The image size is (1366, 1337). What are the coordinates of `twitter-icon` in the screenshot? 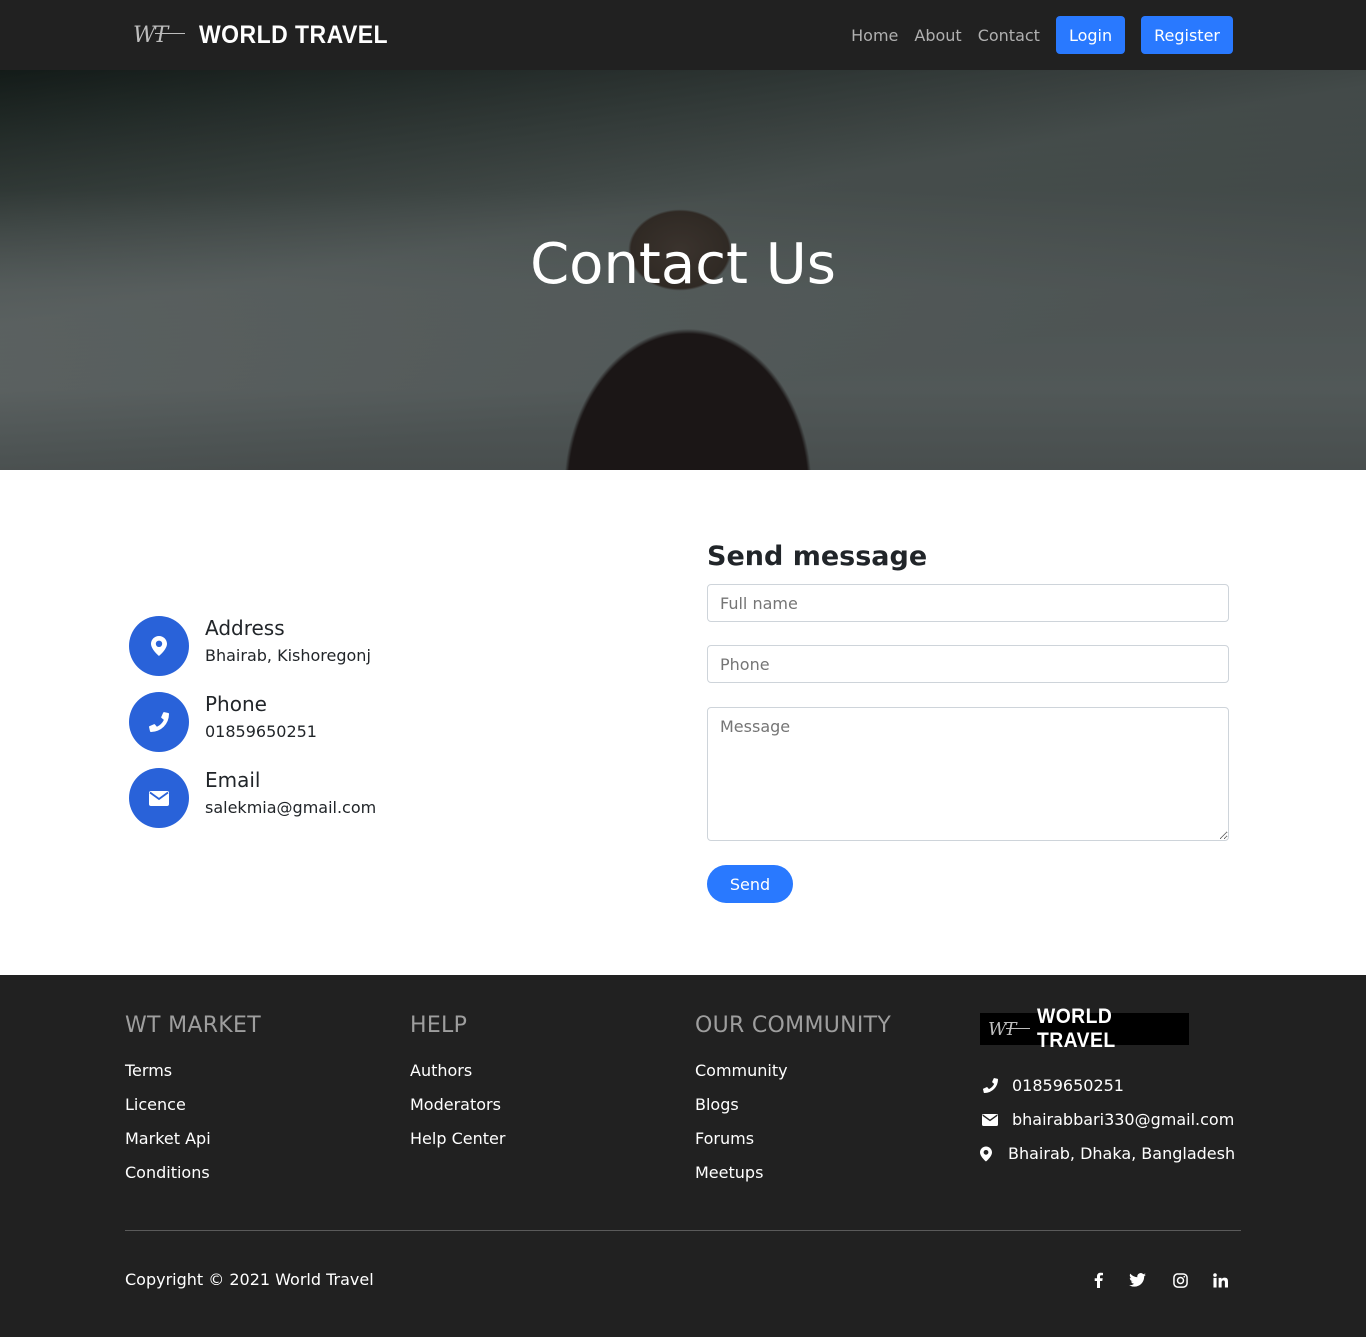 It's located at (1137, 1280).